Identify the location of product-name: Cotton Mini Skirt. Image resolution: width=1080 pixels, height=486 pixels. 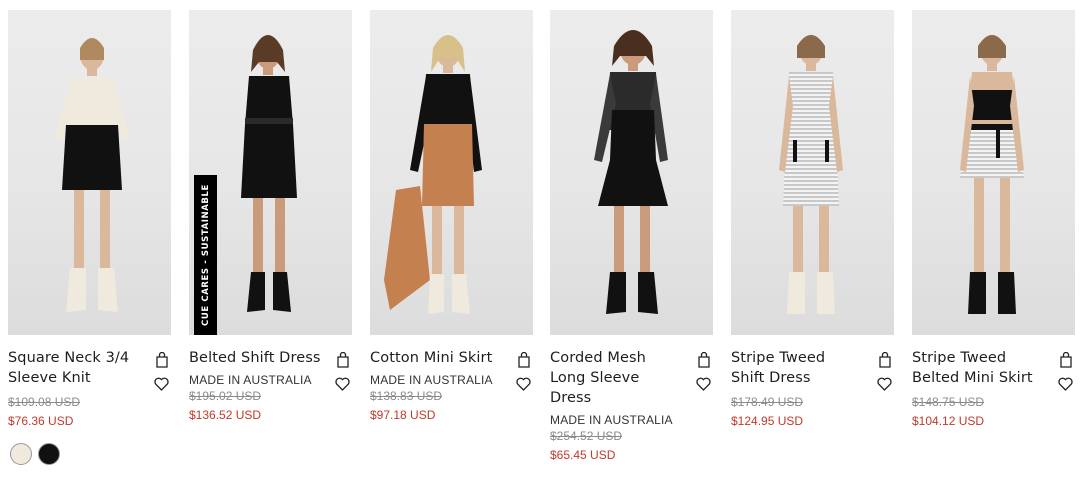
(436, 358).